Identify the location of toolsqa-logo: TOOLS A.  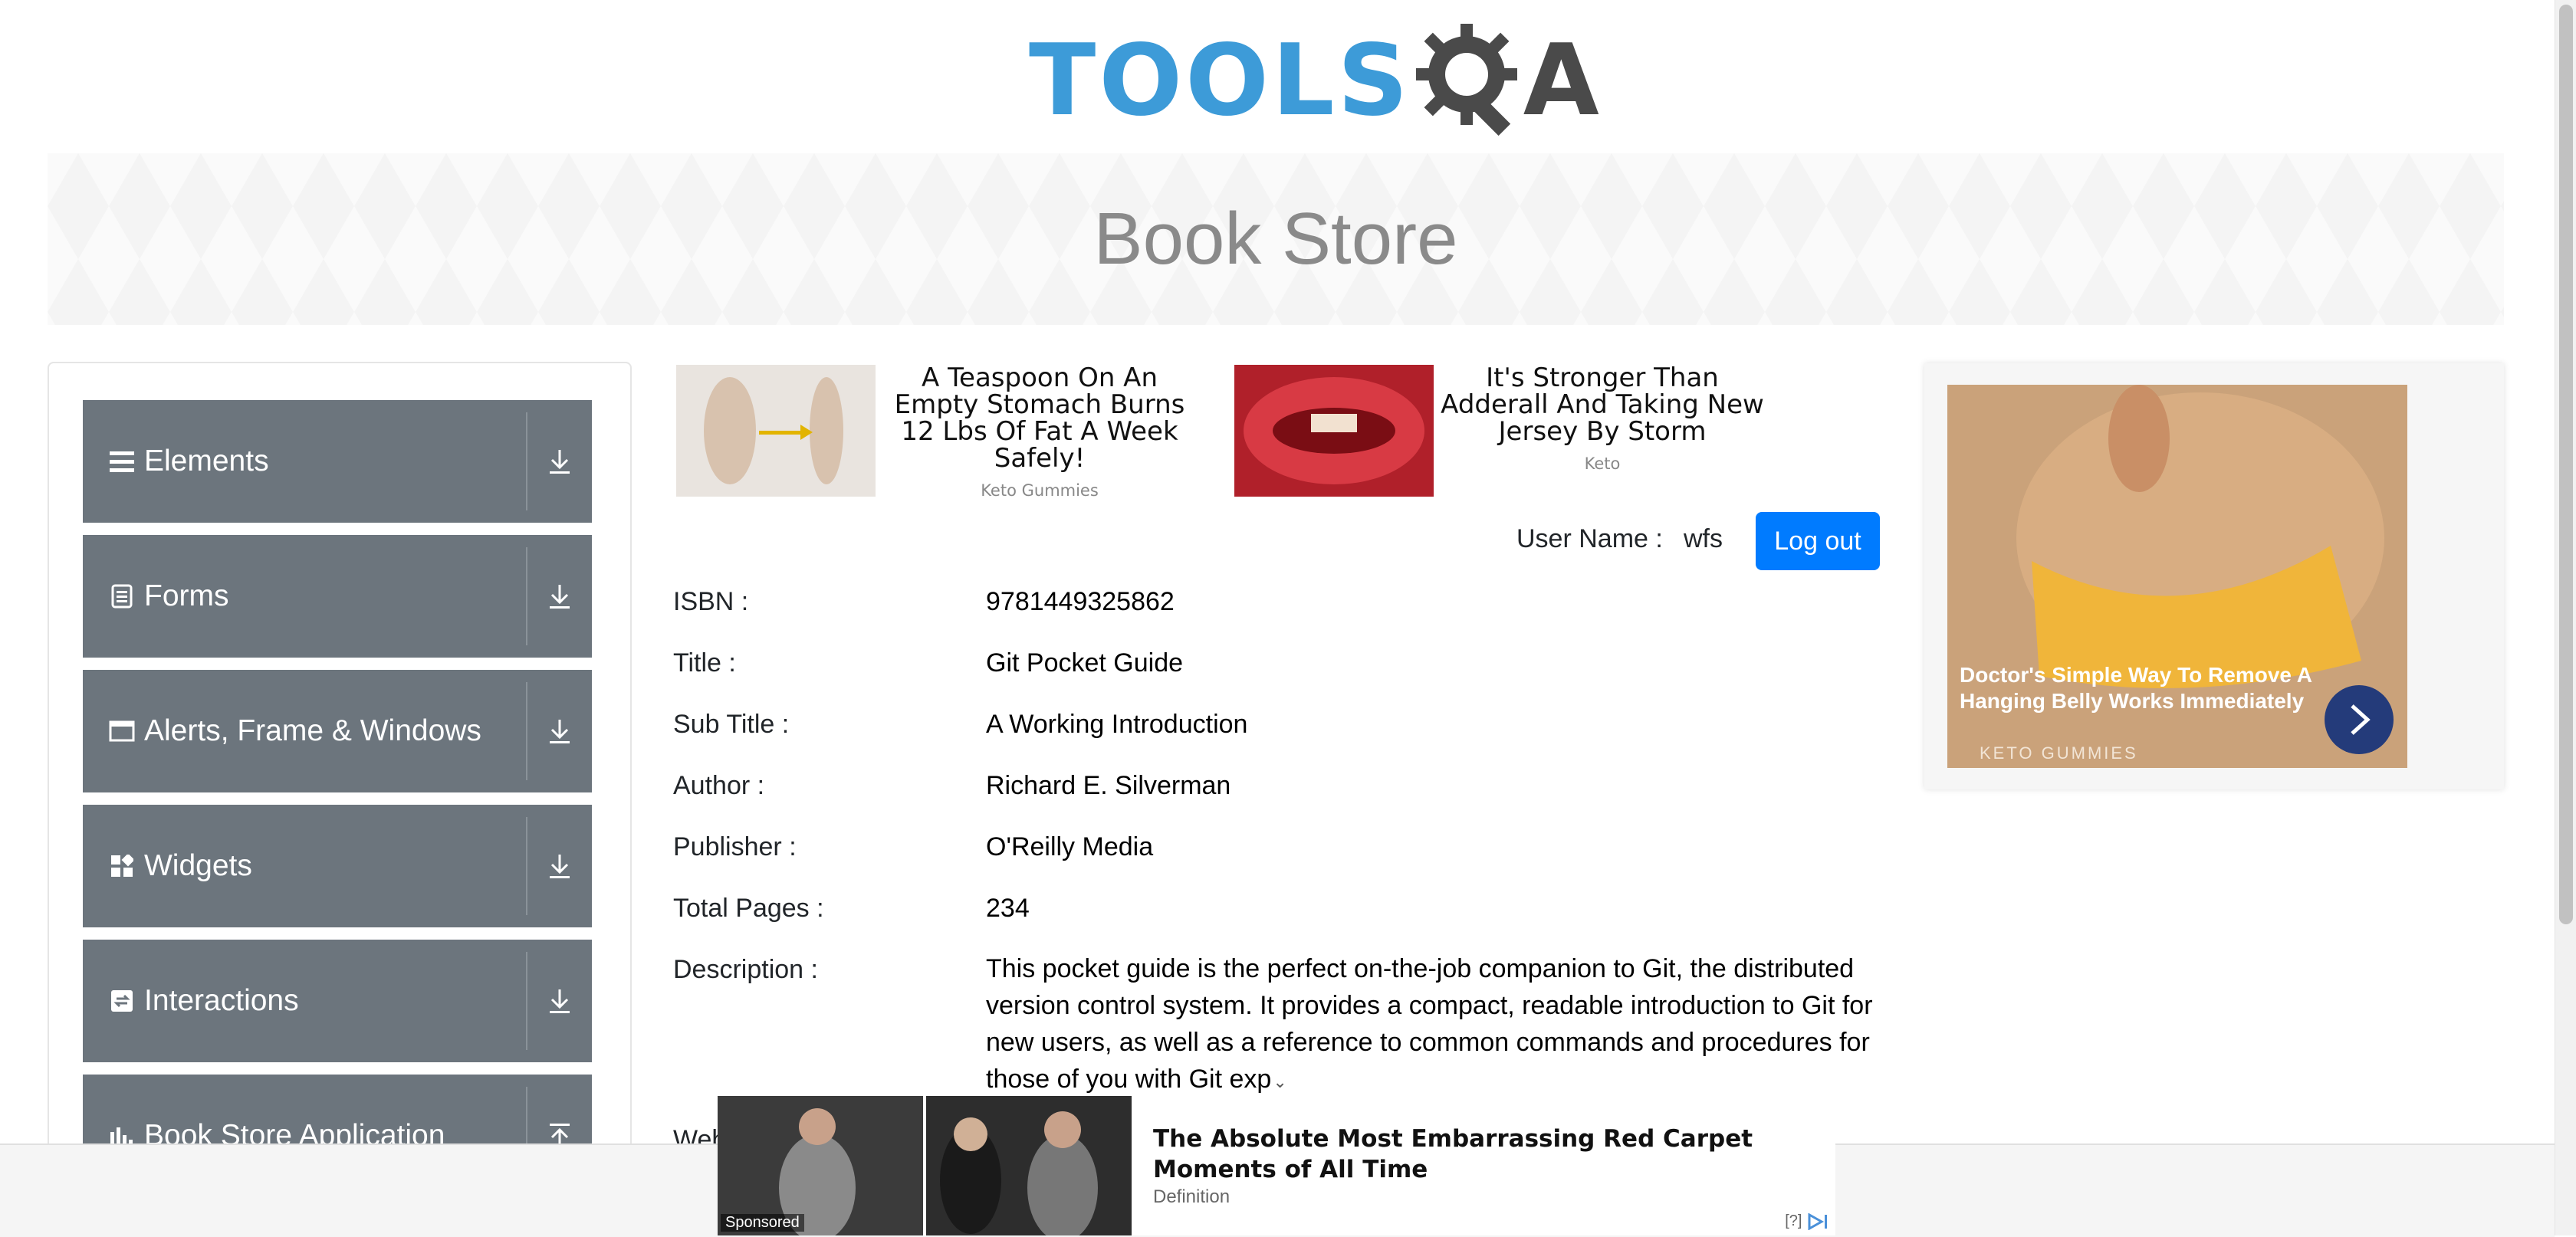
(1314, 81).